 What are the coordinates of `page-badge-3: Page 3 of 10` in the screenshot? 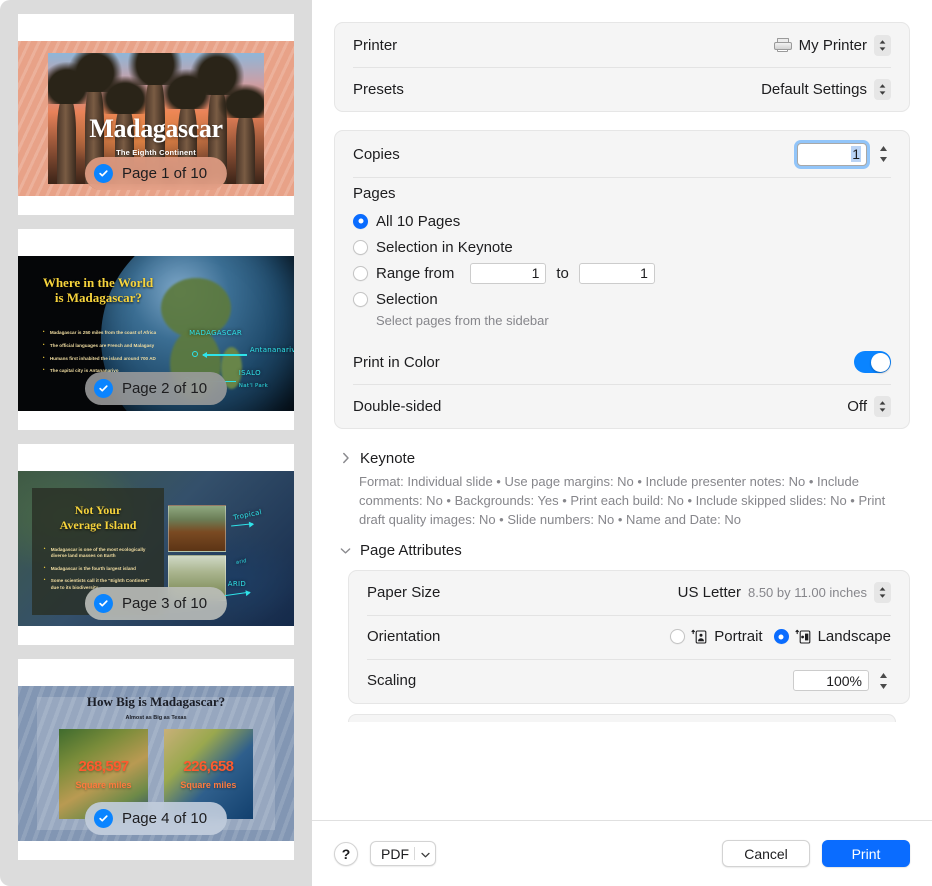 It's located at (156, 603).